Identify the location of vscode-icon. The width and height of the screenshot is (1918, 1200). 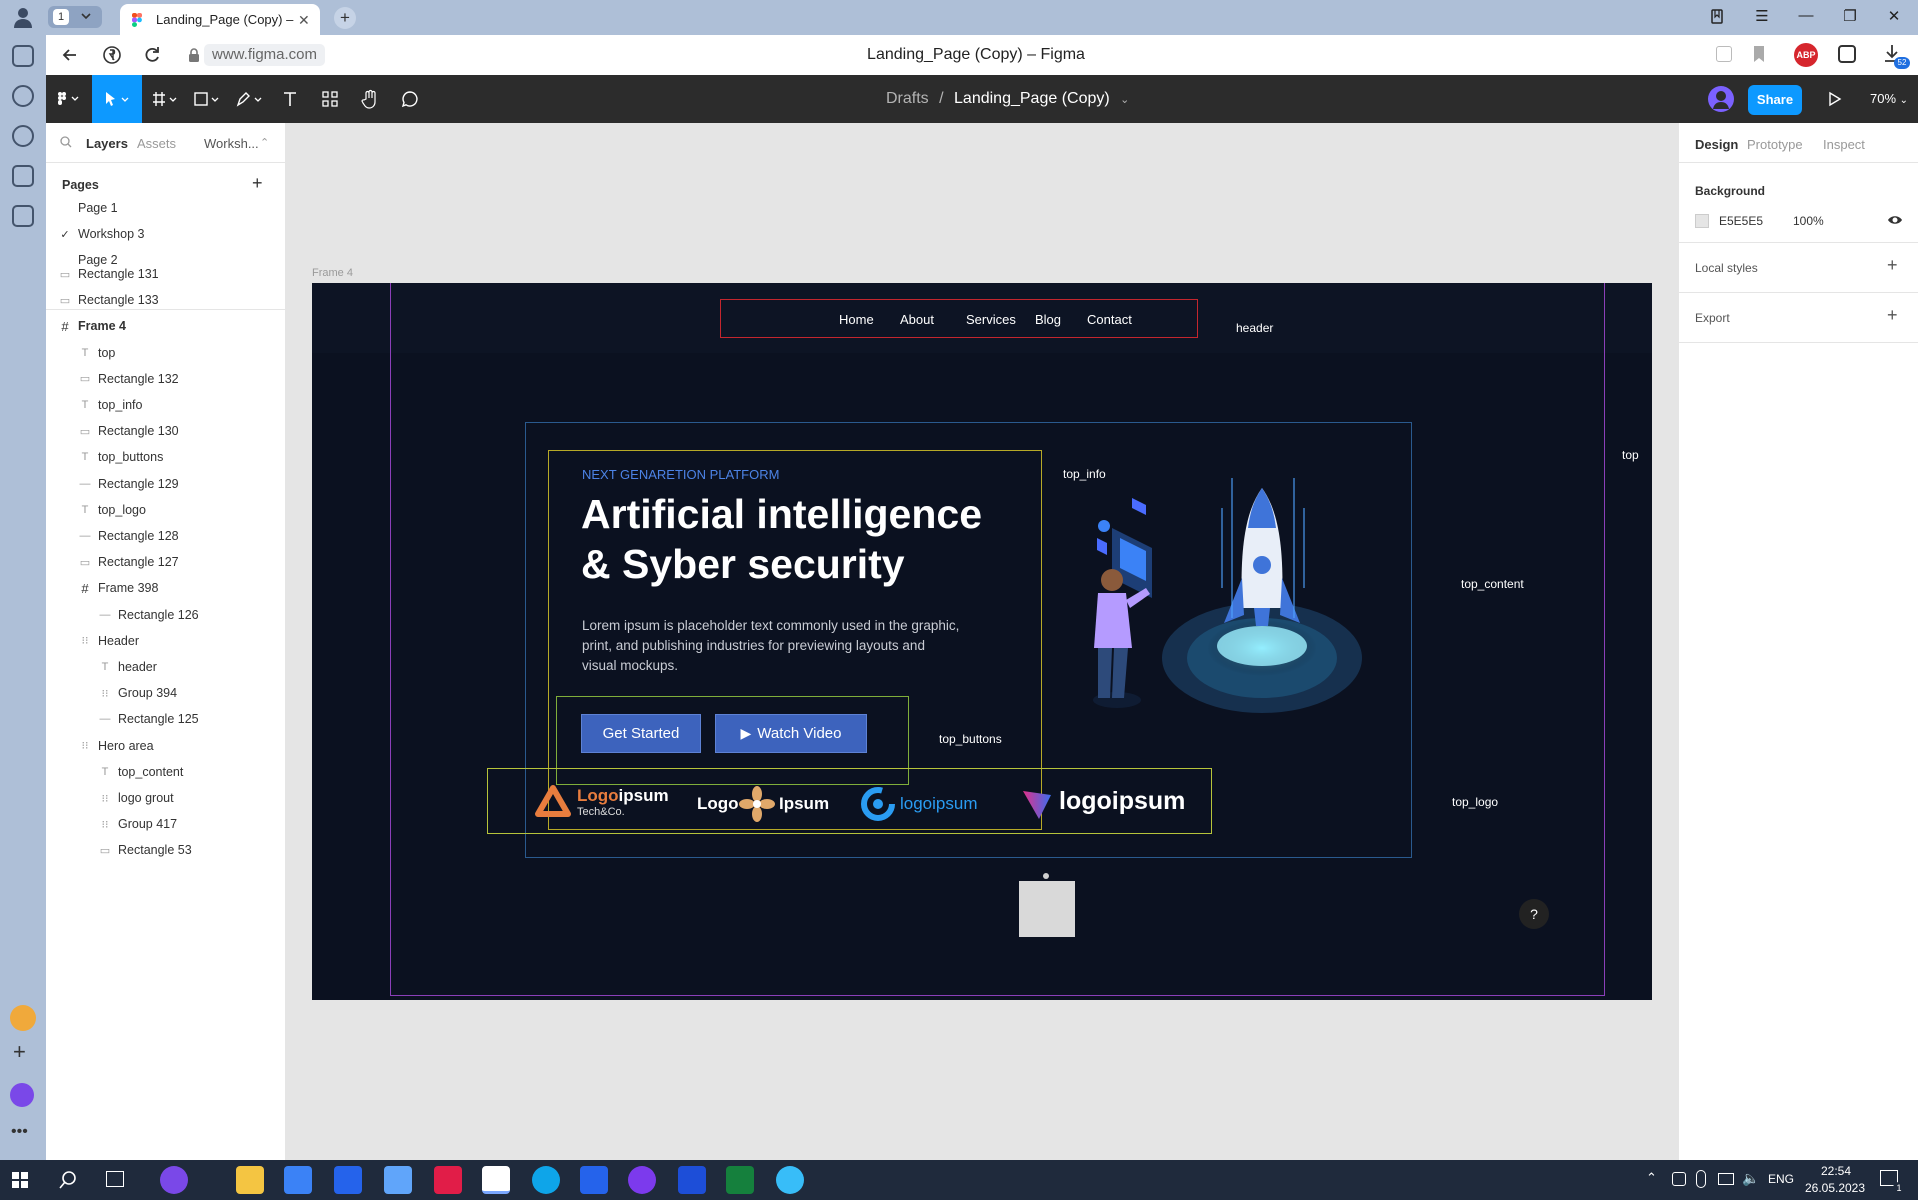
(594, 1180).